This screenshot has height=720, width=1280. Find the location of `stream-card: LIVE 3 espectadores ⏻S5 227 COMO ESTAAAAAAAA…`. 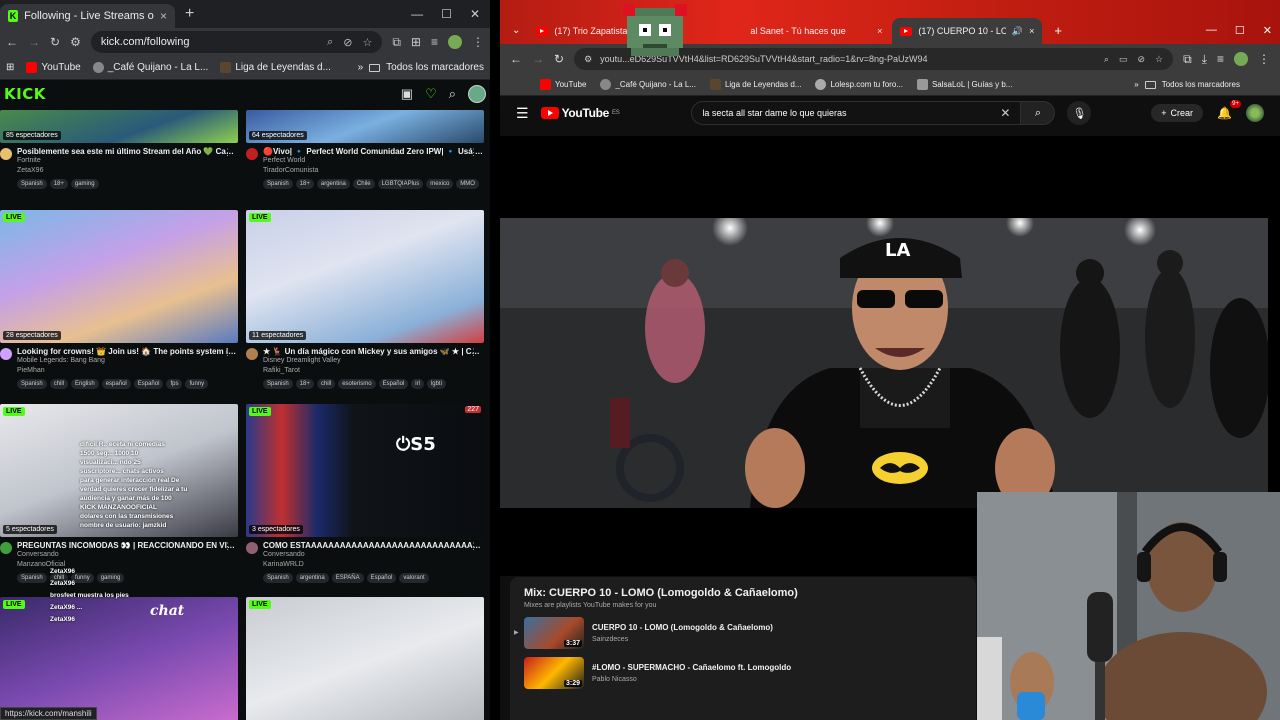

stream-card: LIVE 3 espectadores ⏻S5 227 COMO ESTAAAAAAAA… is located at coordinates (365, 493).